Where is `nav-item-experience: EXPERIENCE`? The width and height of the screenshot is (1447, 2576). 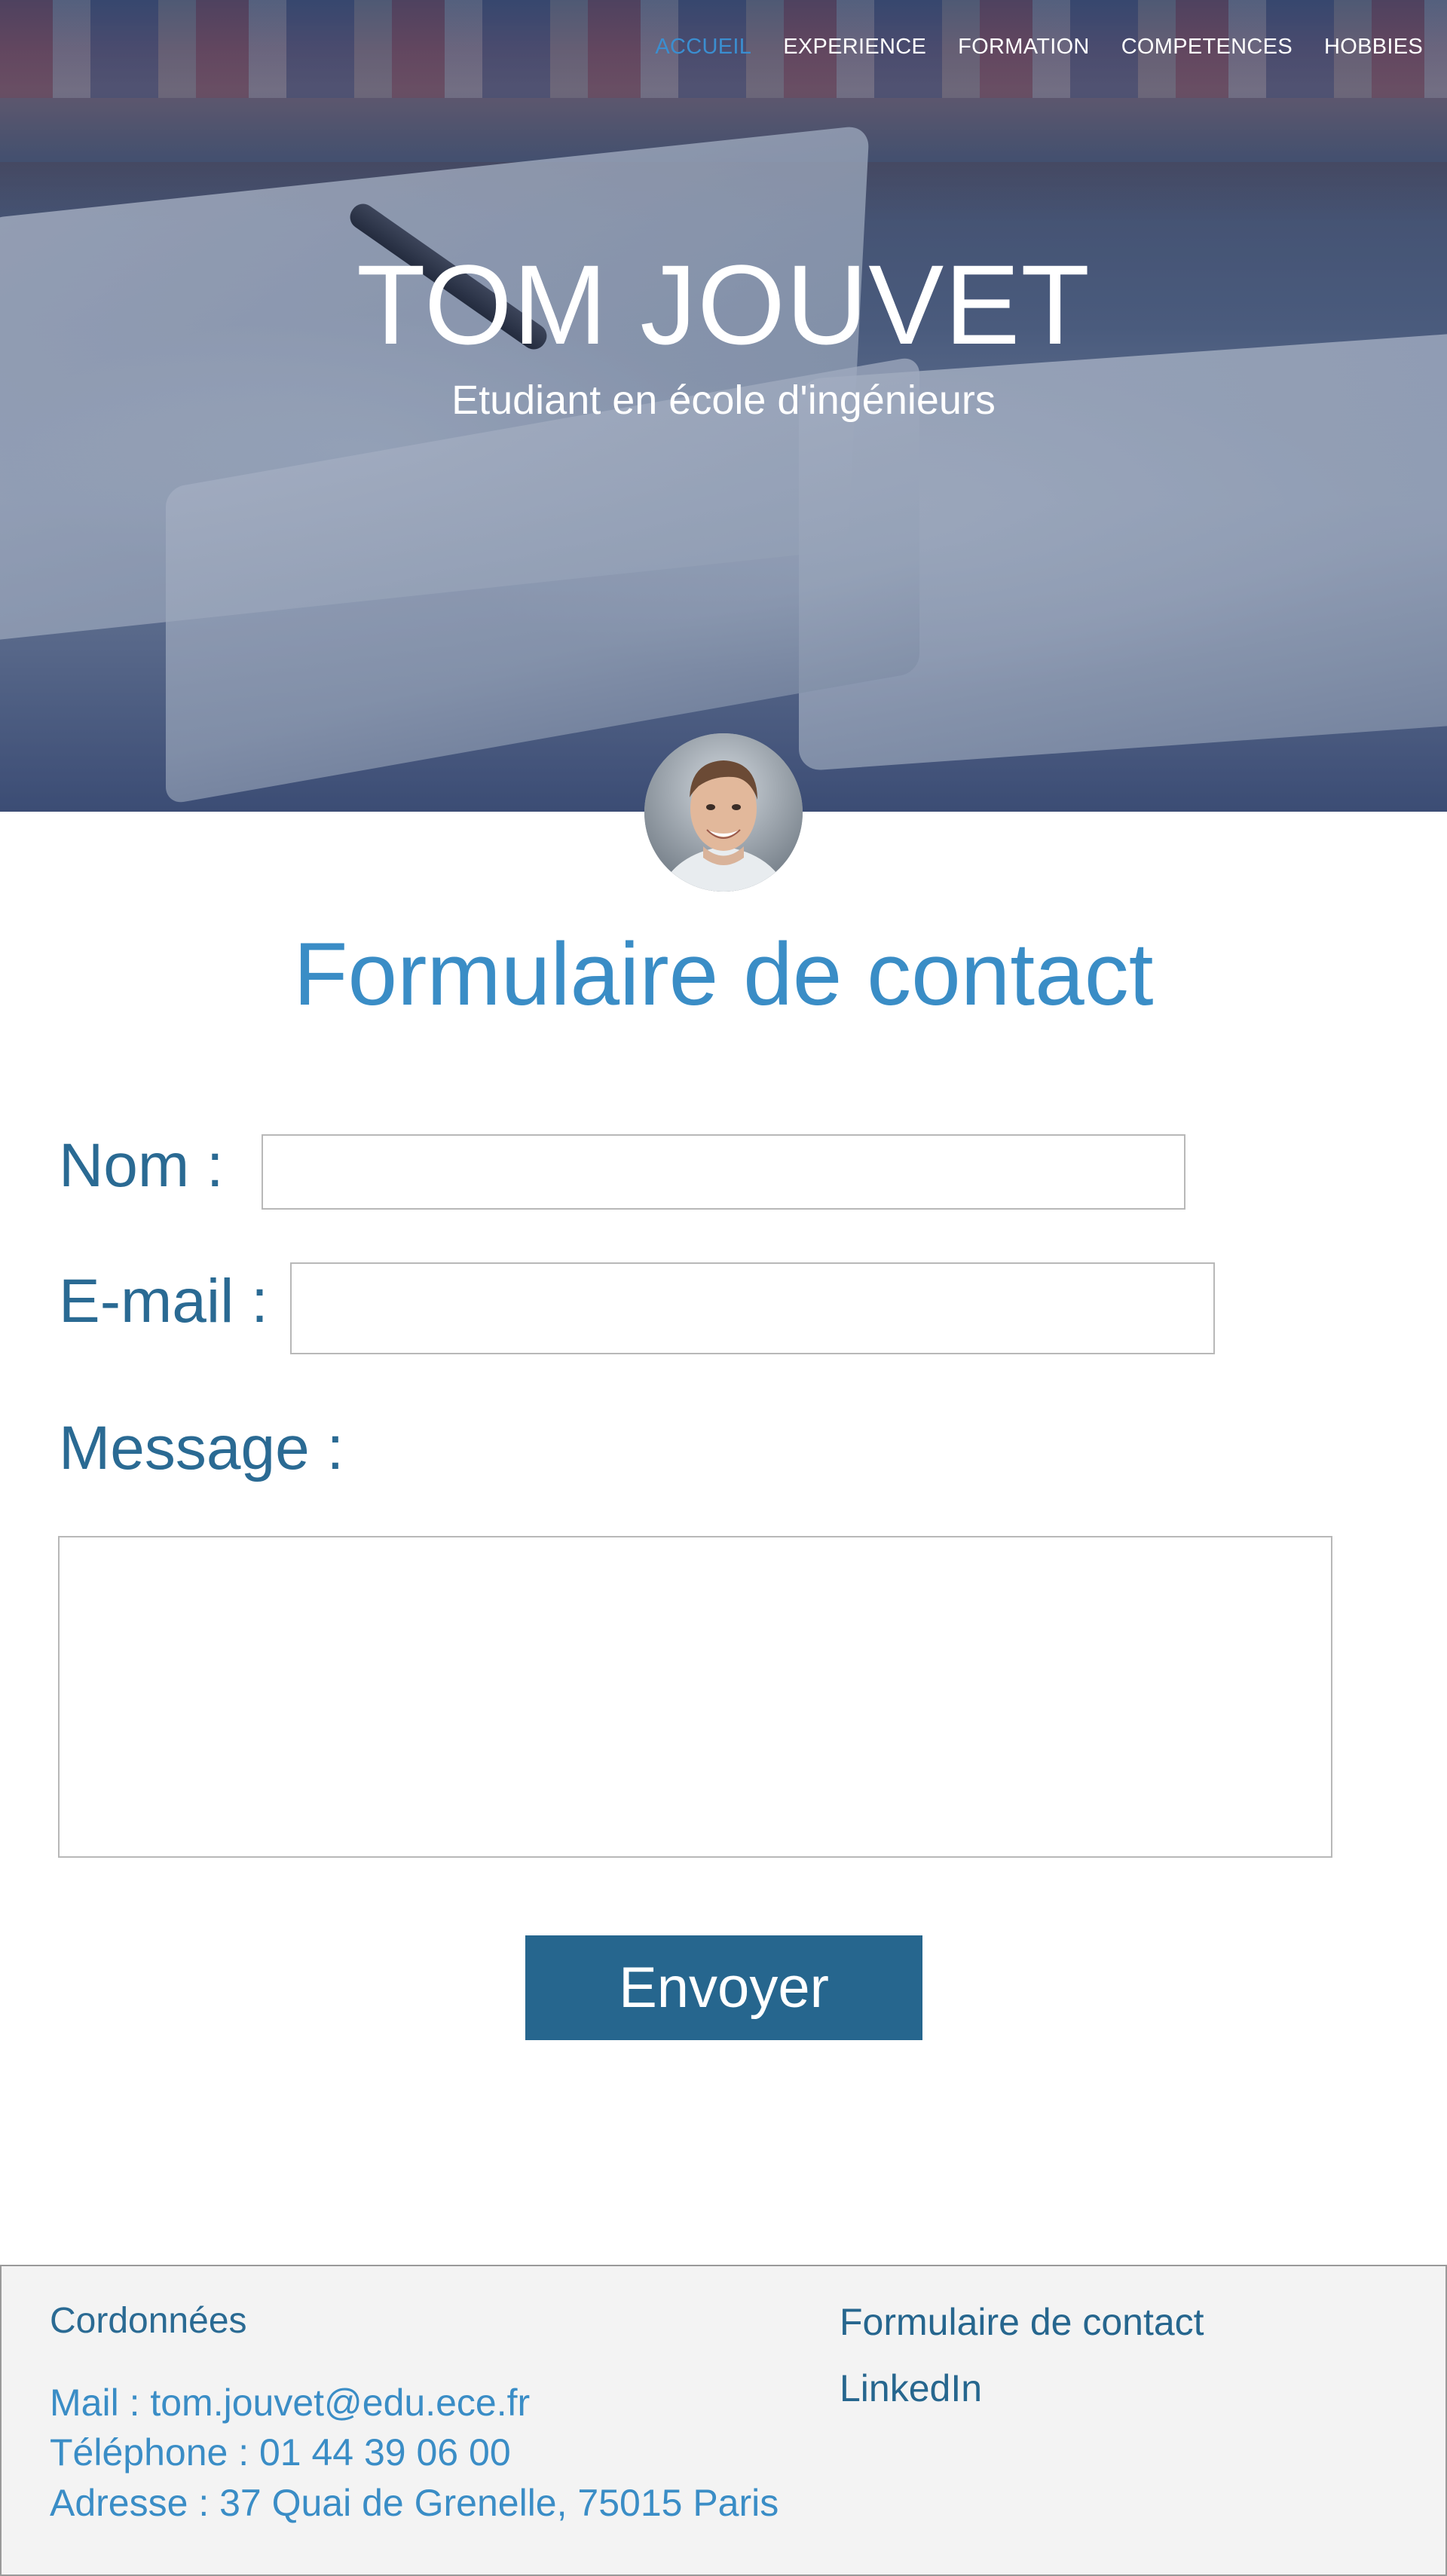 nav-item-experience: EXPERIENCE is located at coordinates (855, 47).